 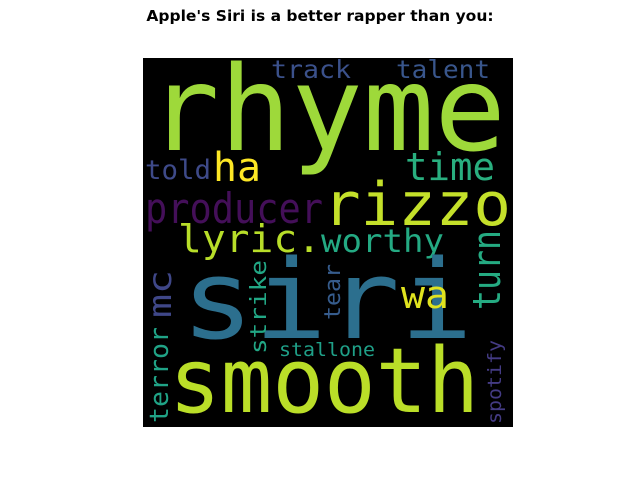 What do you see at coordinates (443, 71) in the screenshot?
I see `word-talent: talent` at bounding box center [443, 71].